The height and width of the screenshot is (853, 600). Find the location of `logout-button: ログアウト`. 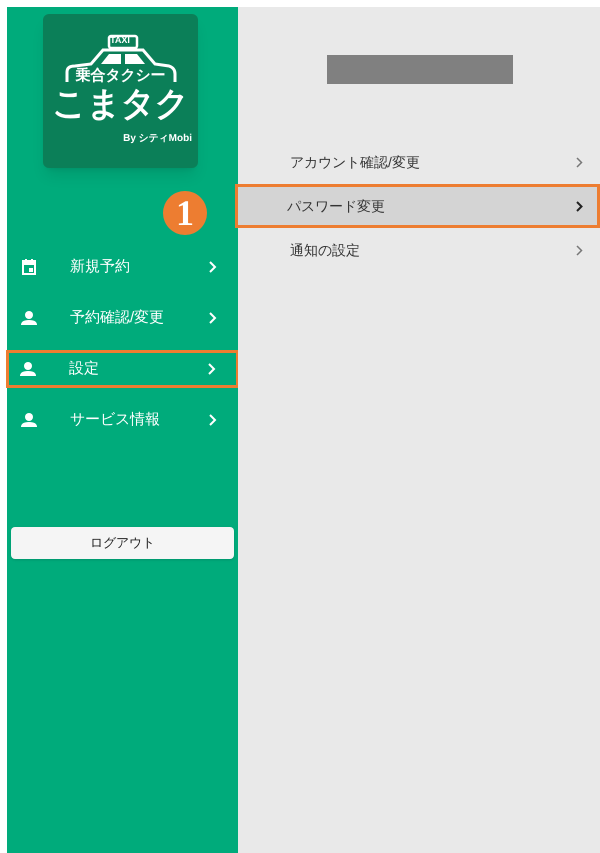

logout-button: ログアウト is located at coordinates (122, 543).